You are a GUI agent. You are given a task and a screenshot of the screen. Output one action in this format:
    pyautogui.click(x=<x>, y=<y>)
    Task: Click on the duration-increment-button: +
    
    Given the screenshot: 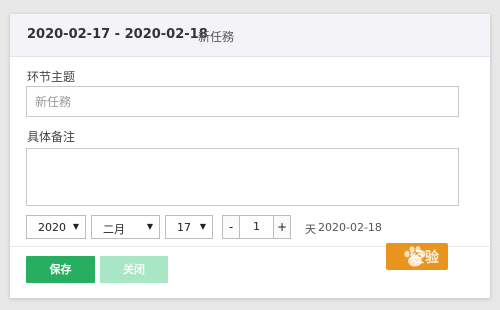 What is the action you would take?
    pyautogui.click(x=282, y=227)
    